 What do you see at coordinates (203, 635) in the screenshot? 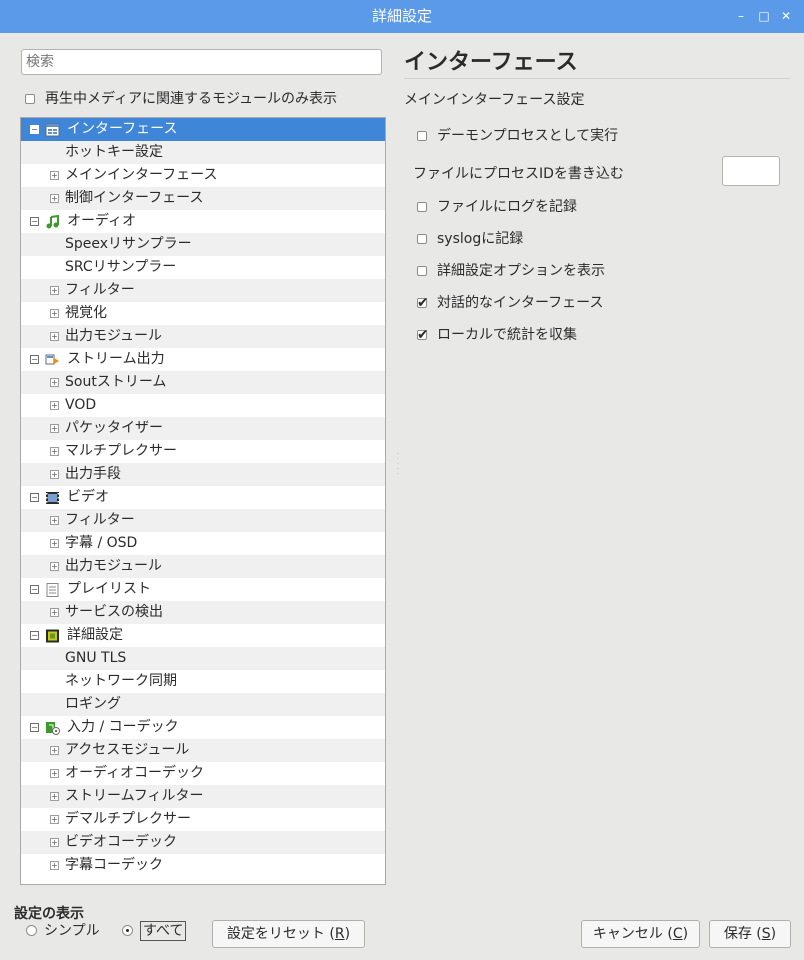
I see `tree-item: − 詳細設定` at bounding box center [203, 635].